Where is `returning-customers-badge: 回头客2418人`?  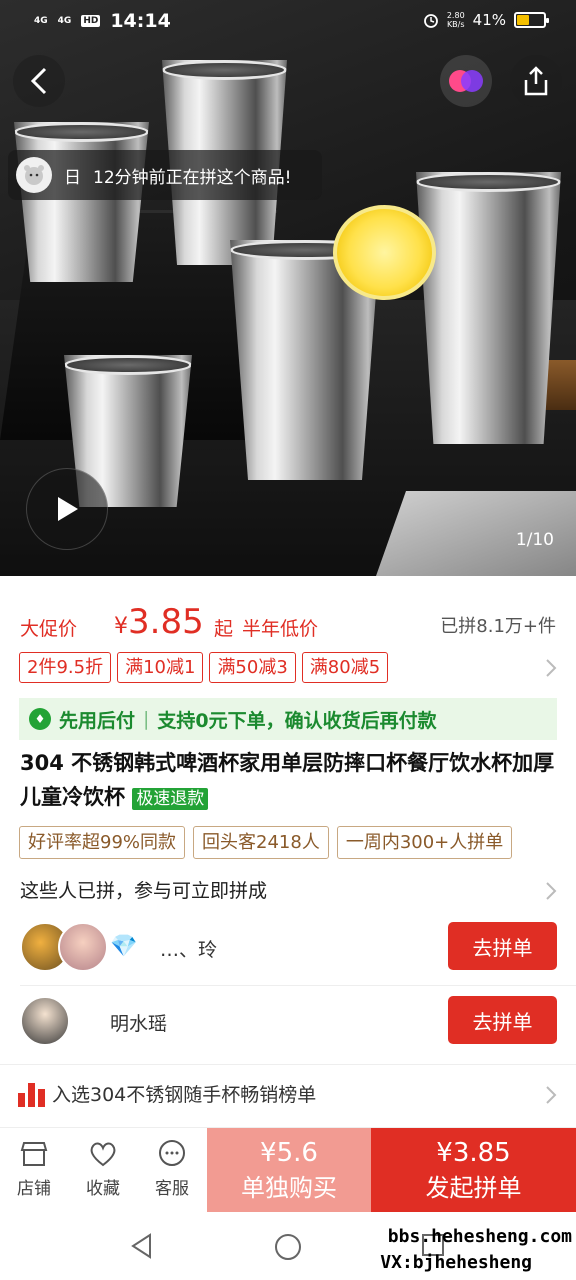
returning-customers-badge: 回头客2418人 is located at coordinates (261, 842).